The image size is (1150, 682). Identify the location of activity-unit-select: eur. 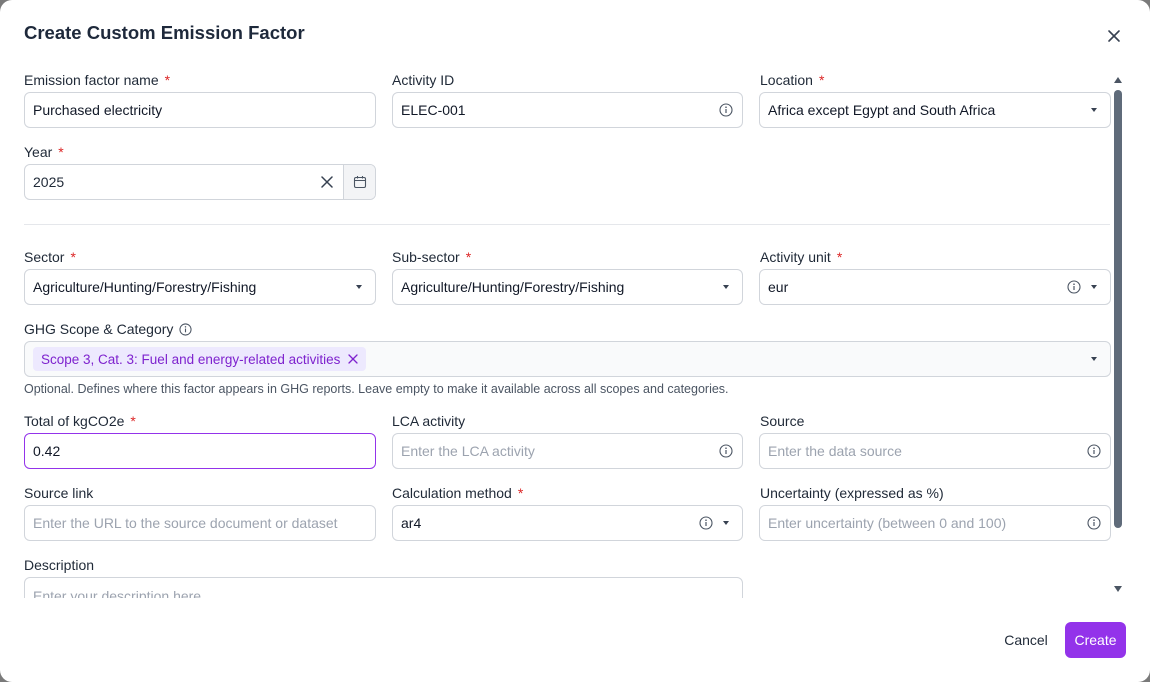
(935, 287).